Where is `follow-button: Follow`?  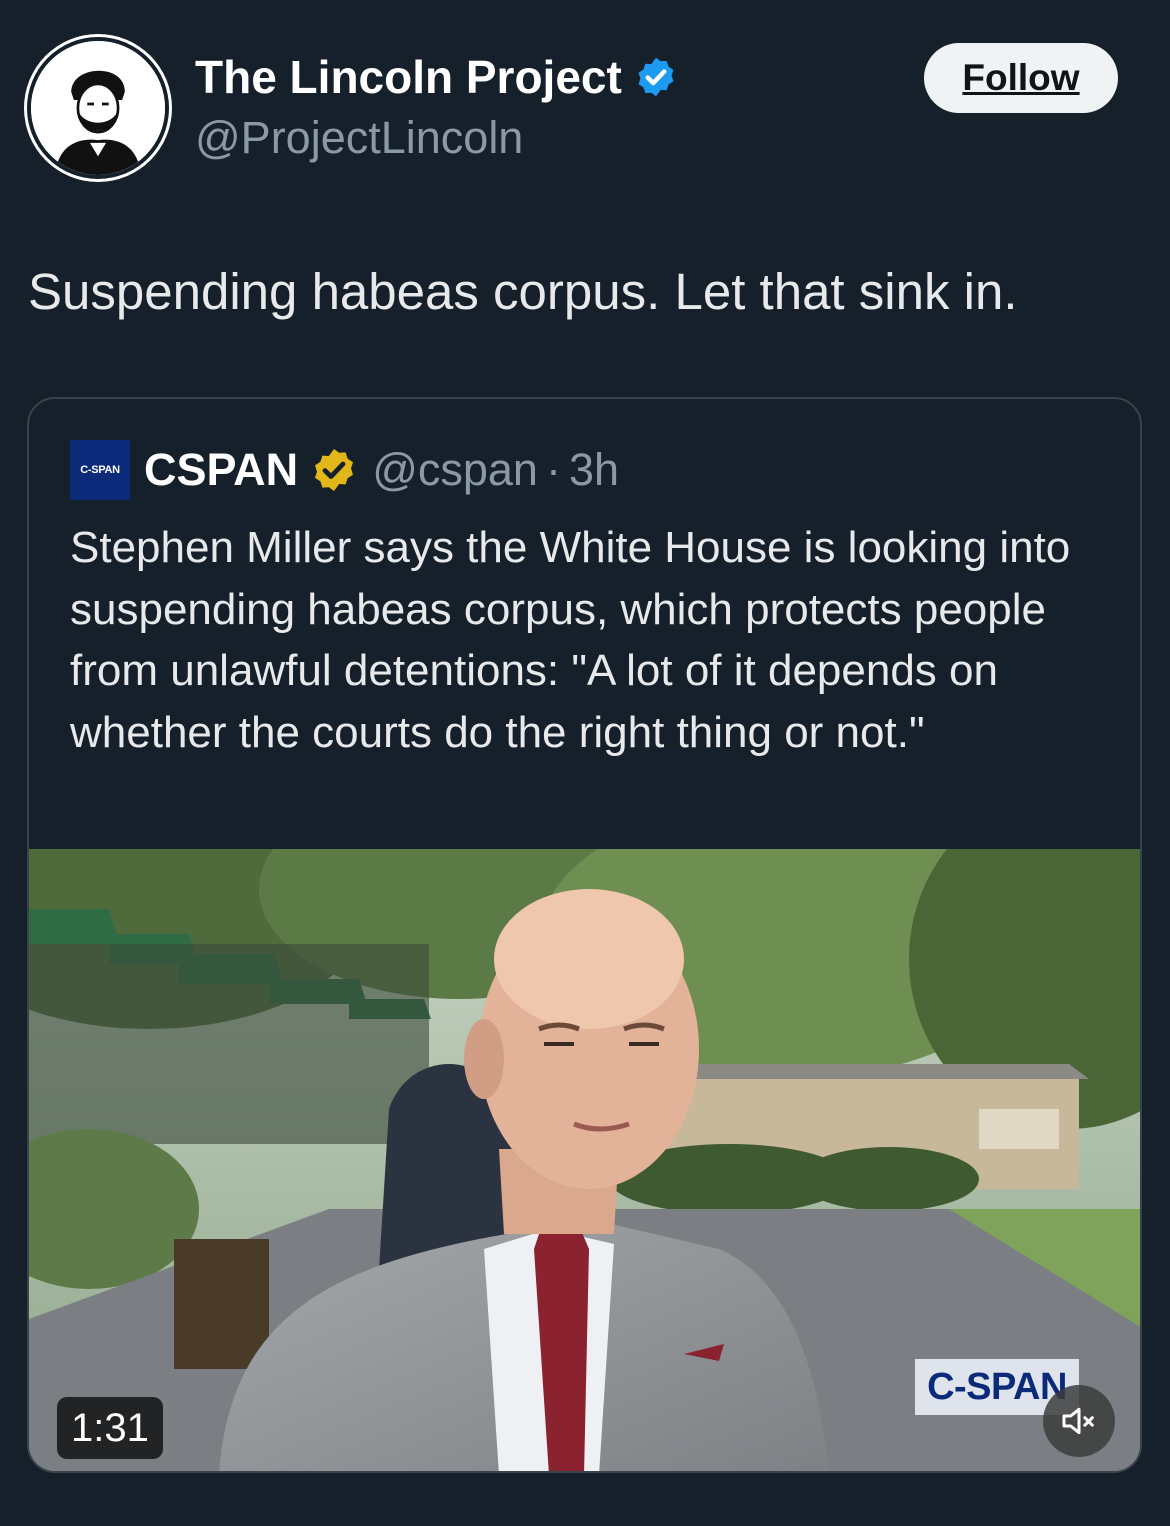
follow-button: Follow is located at coordinates (1021, 78).